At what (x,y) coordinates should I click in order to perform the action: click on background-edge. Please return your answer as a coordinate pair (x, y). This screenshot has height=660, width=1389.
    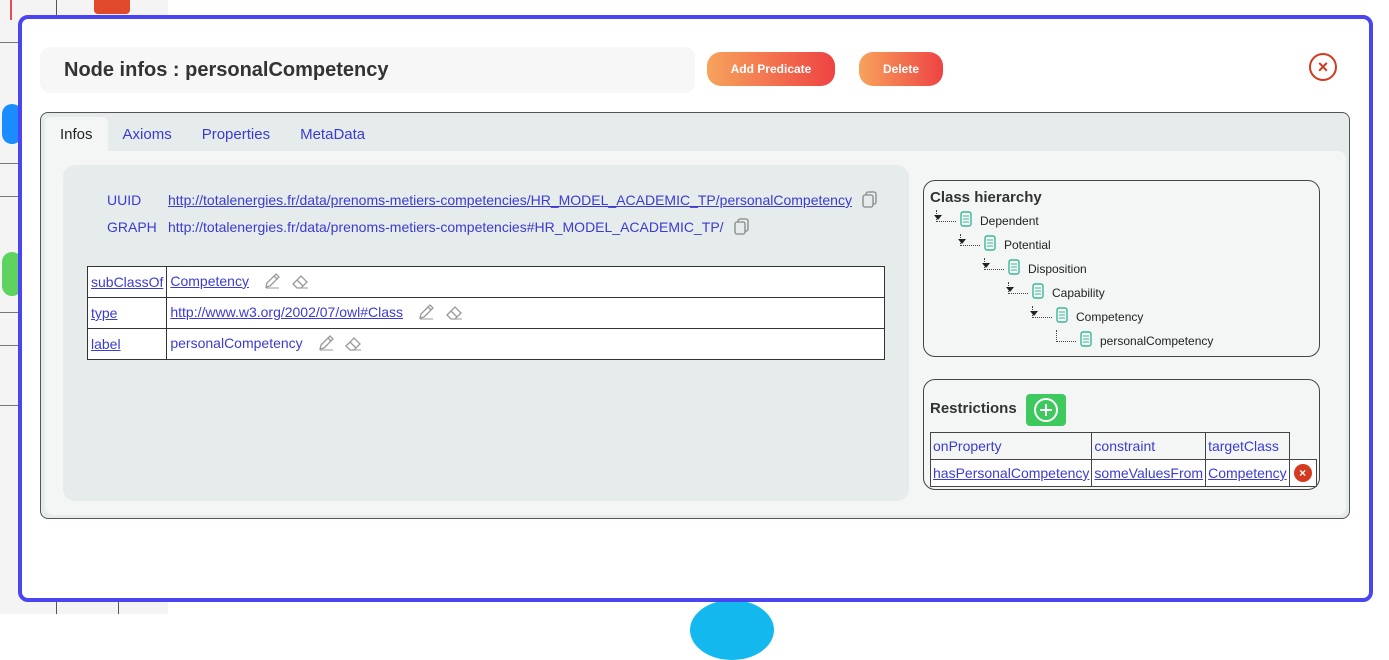
    Looking at the image, I should click on (11, 10).